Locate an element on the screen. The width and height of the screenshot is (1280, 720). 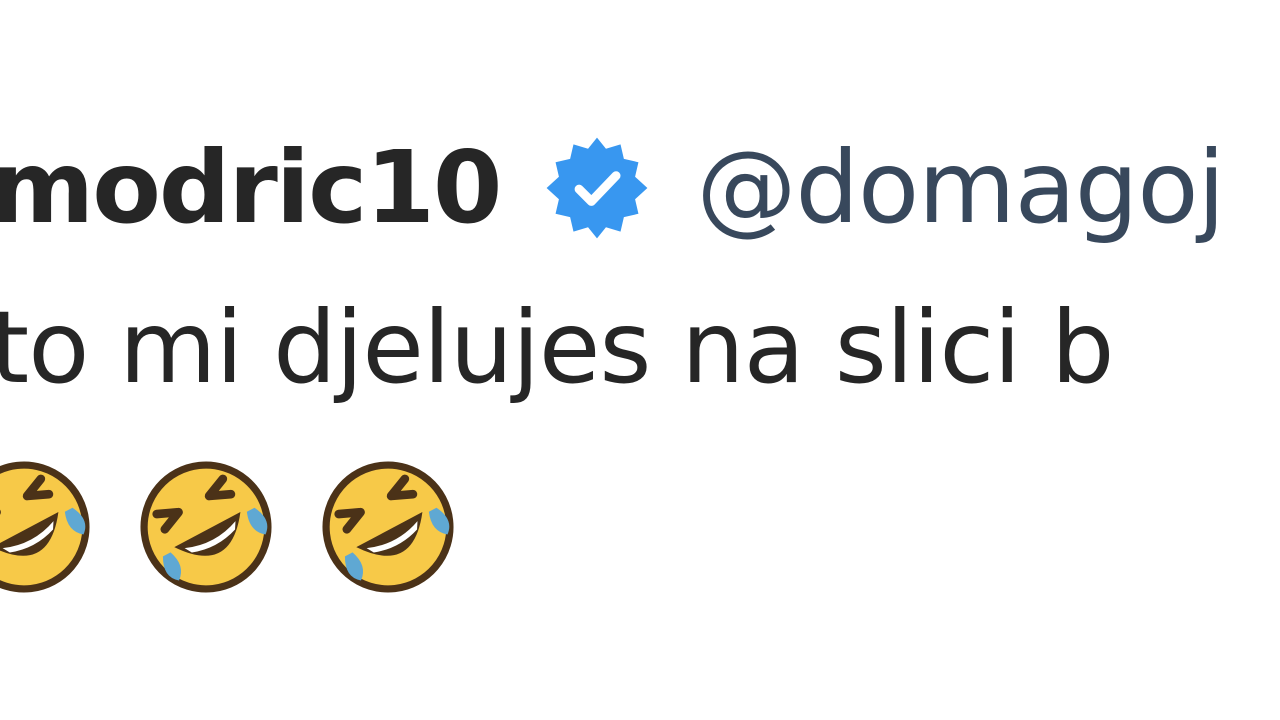
emoji-row is located at coordinates (230, 527).